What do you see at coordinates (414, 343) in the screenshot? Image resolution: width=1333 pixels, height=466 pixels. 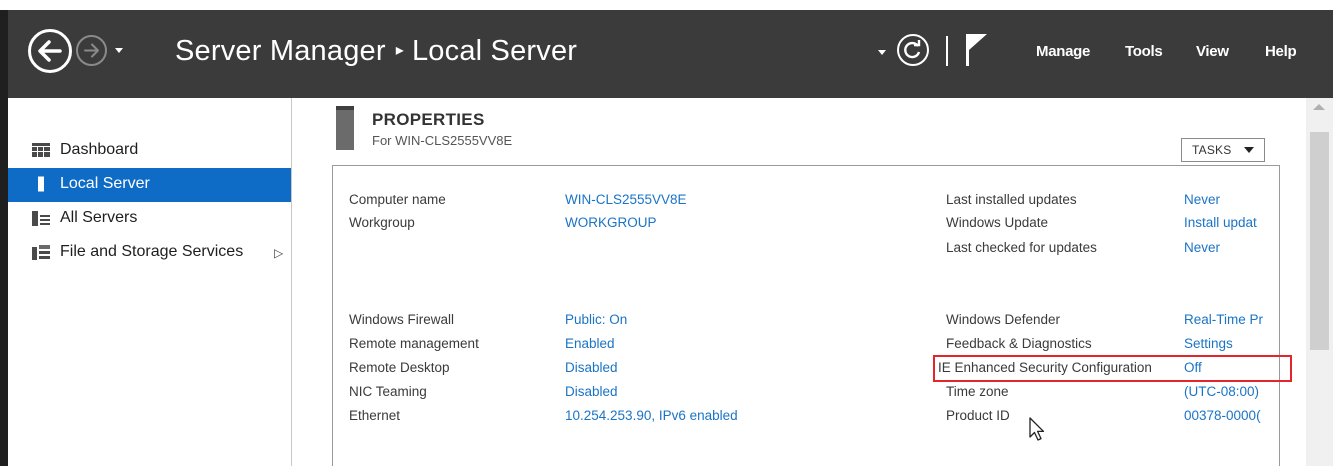 I see `property-label: Remote management` at bounding box center [414, 343].